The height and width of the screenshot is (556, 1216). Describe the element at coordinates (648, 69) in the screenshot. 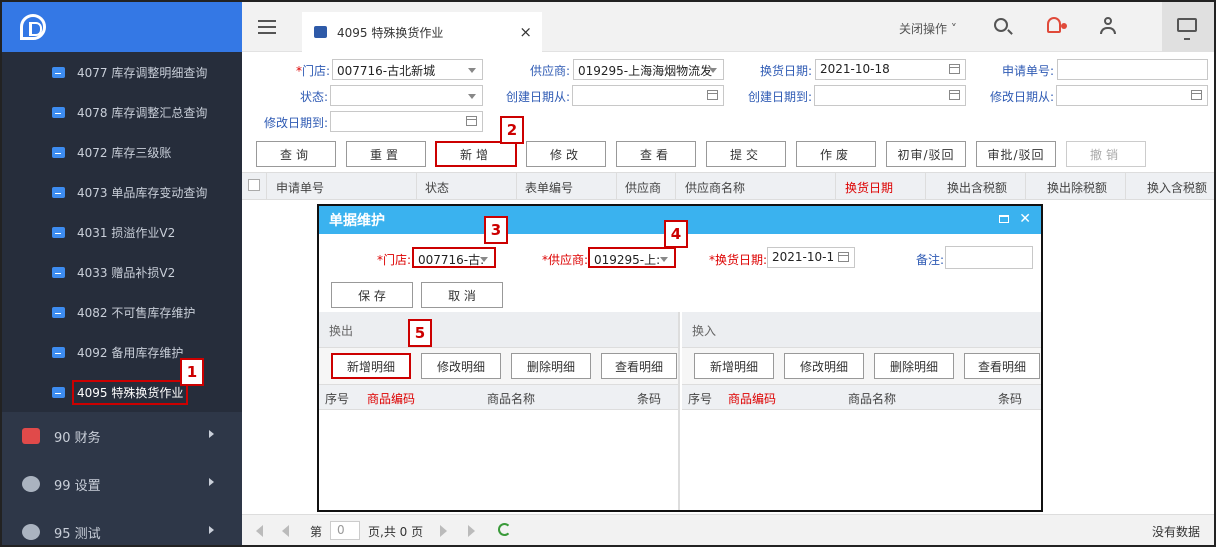

I see `supplier-select: 019295-上海海烟物流发` at that location.